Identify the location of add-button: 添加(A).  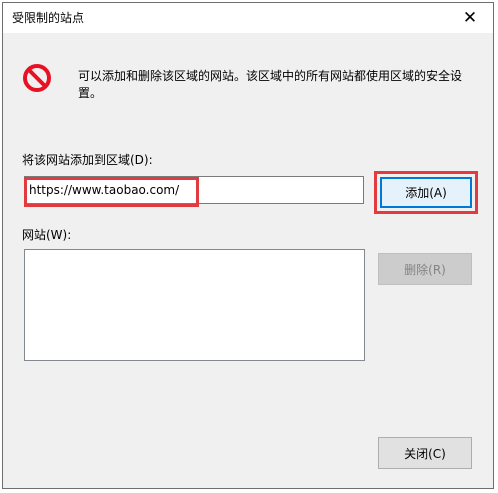
(426, 192).